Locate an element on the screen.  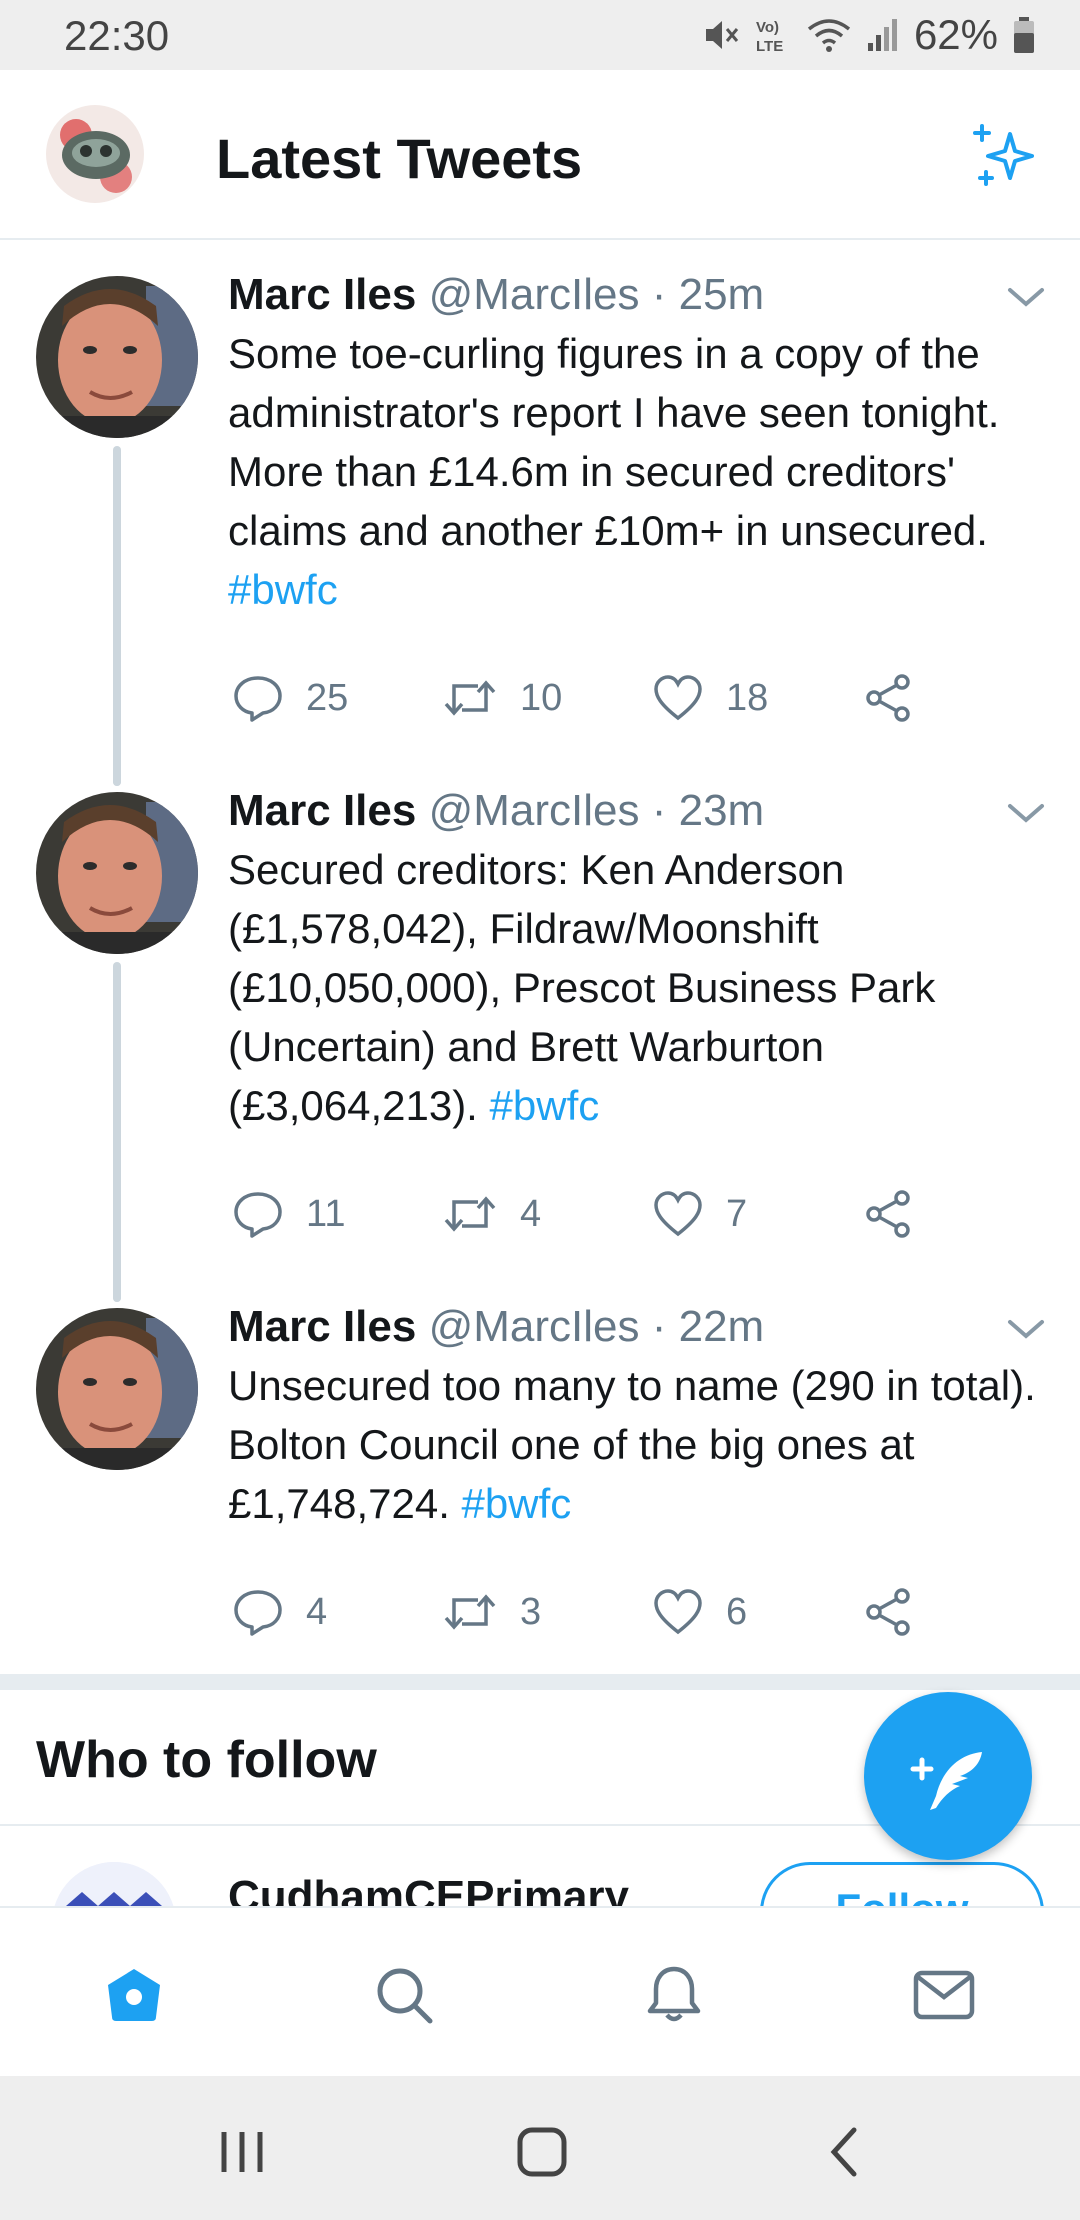
status-icons: Vo) LTE 62% is located at coordinates (868, 34).